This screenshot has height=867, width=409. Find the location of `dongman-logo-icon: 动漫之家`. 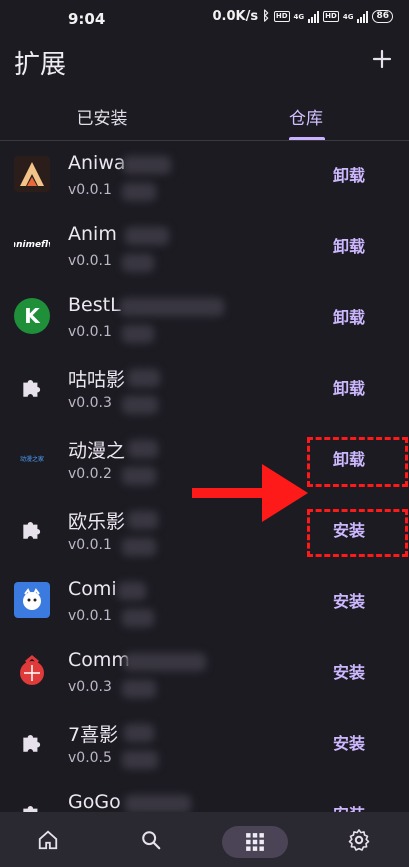

dongman-logo-icon: 动漫之家 is located at coordinates (31, 459).